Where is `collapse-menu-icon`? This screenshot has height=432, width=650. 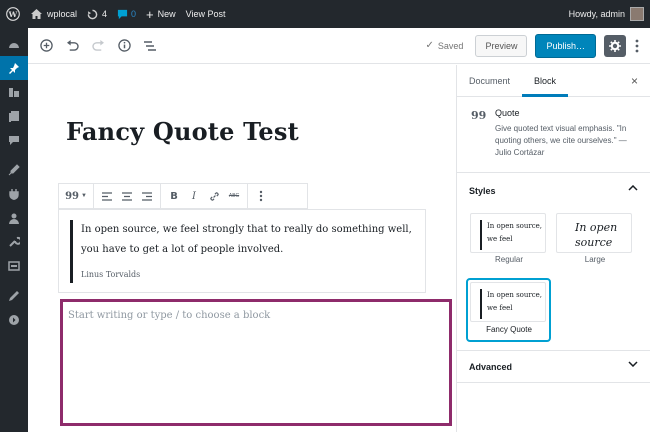
collapse-menu-icon is located at coordinates (14, 320).